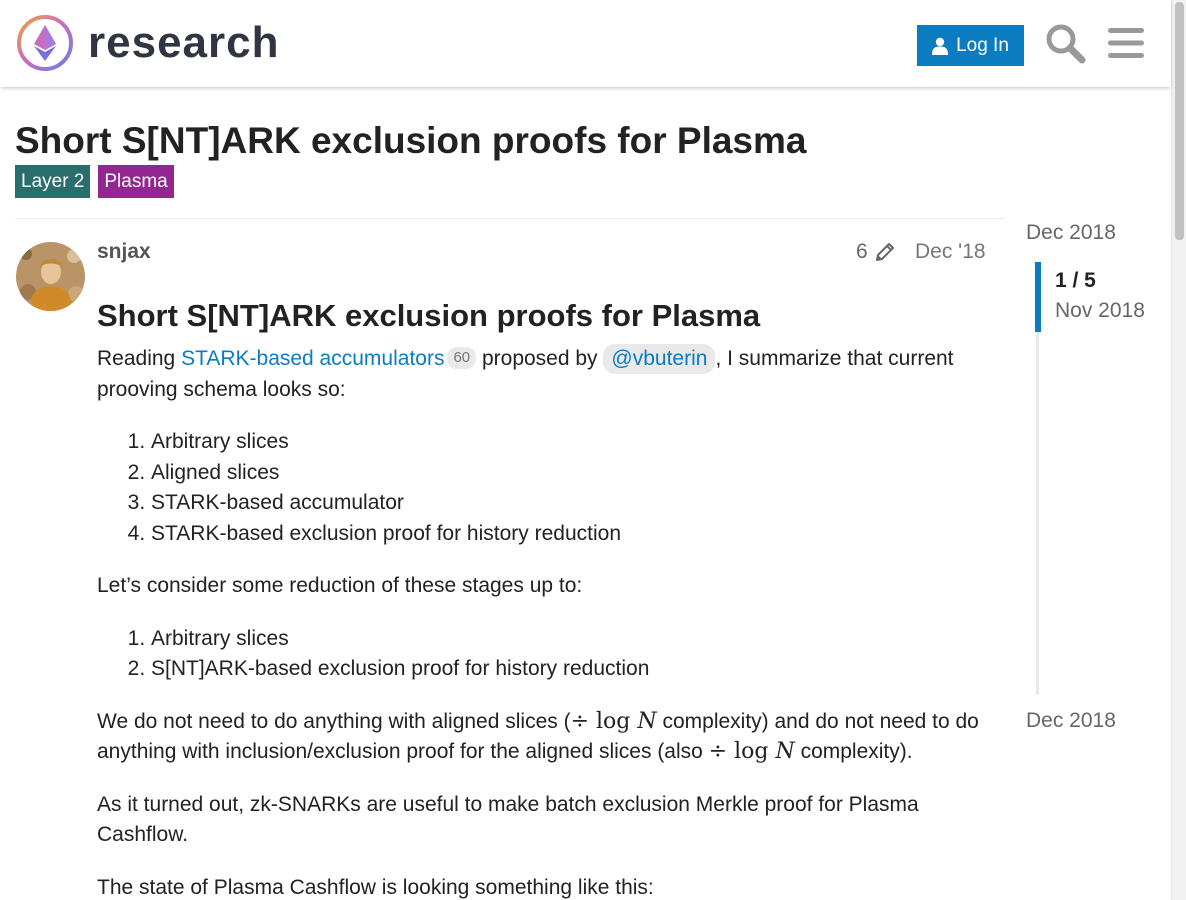  I want to click on edit-count: 6, so click(862, 251).